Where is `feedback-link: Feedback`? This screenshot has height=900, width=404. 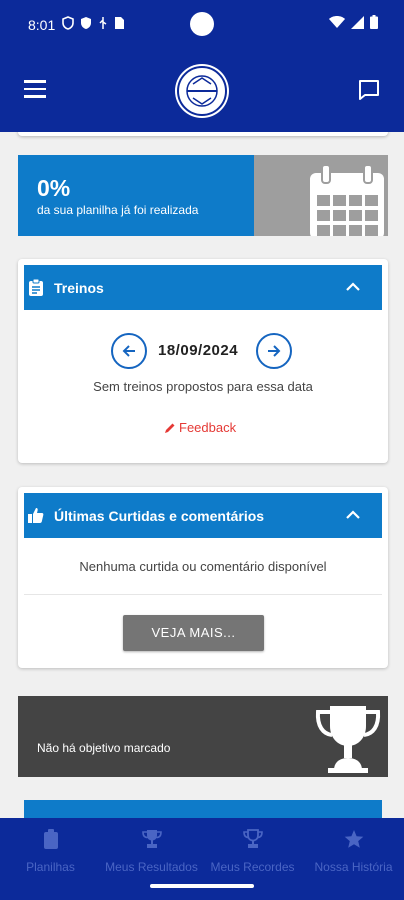 feedback-link: Feedback is located at coordinates (200, 427).